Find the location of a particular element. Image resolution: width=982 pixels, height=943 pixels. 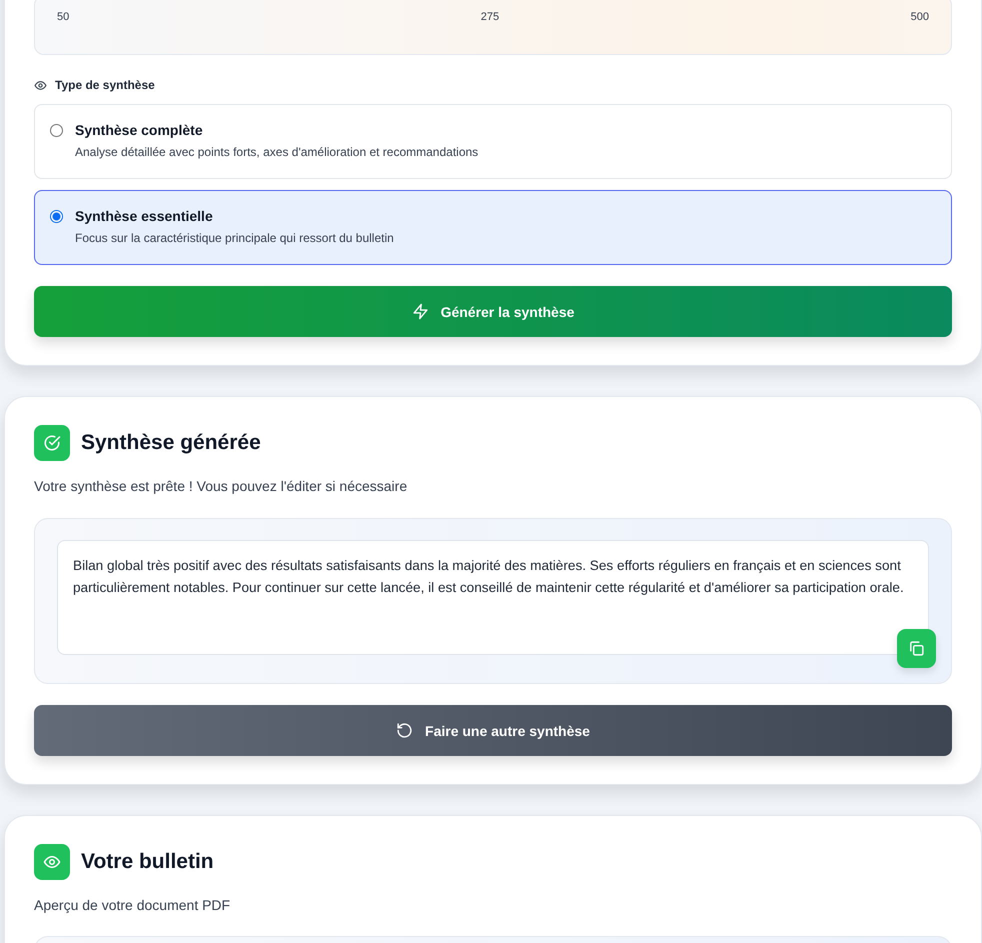

option-description: Focus sur la caractéristique principale qui ressort du bulletin is located at coordinates (234, 238).